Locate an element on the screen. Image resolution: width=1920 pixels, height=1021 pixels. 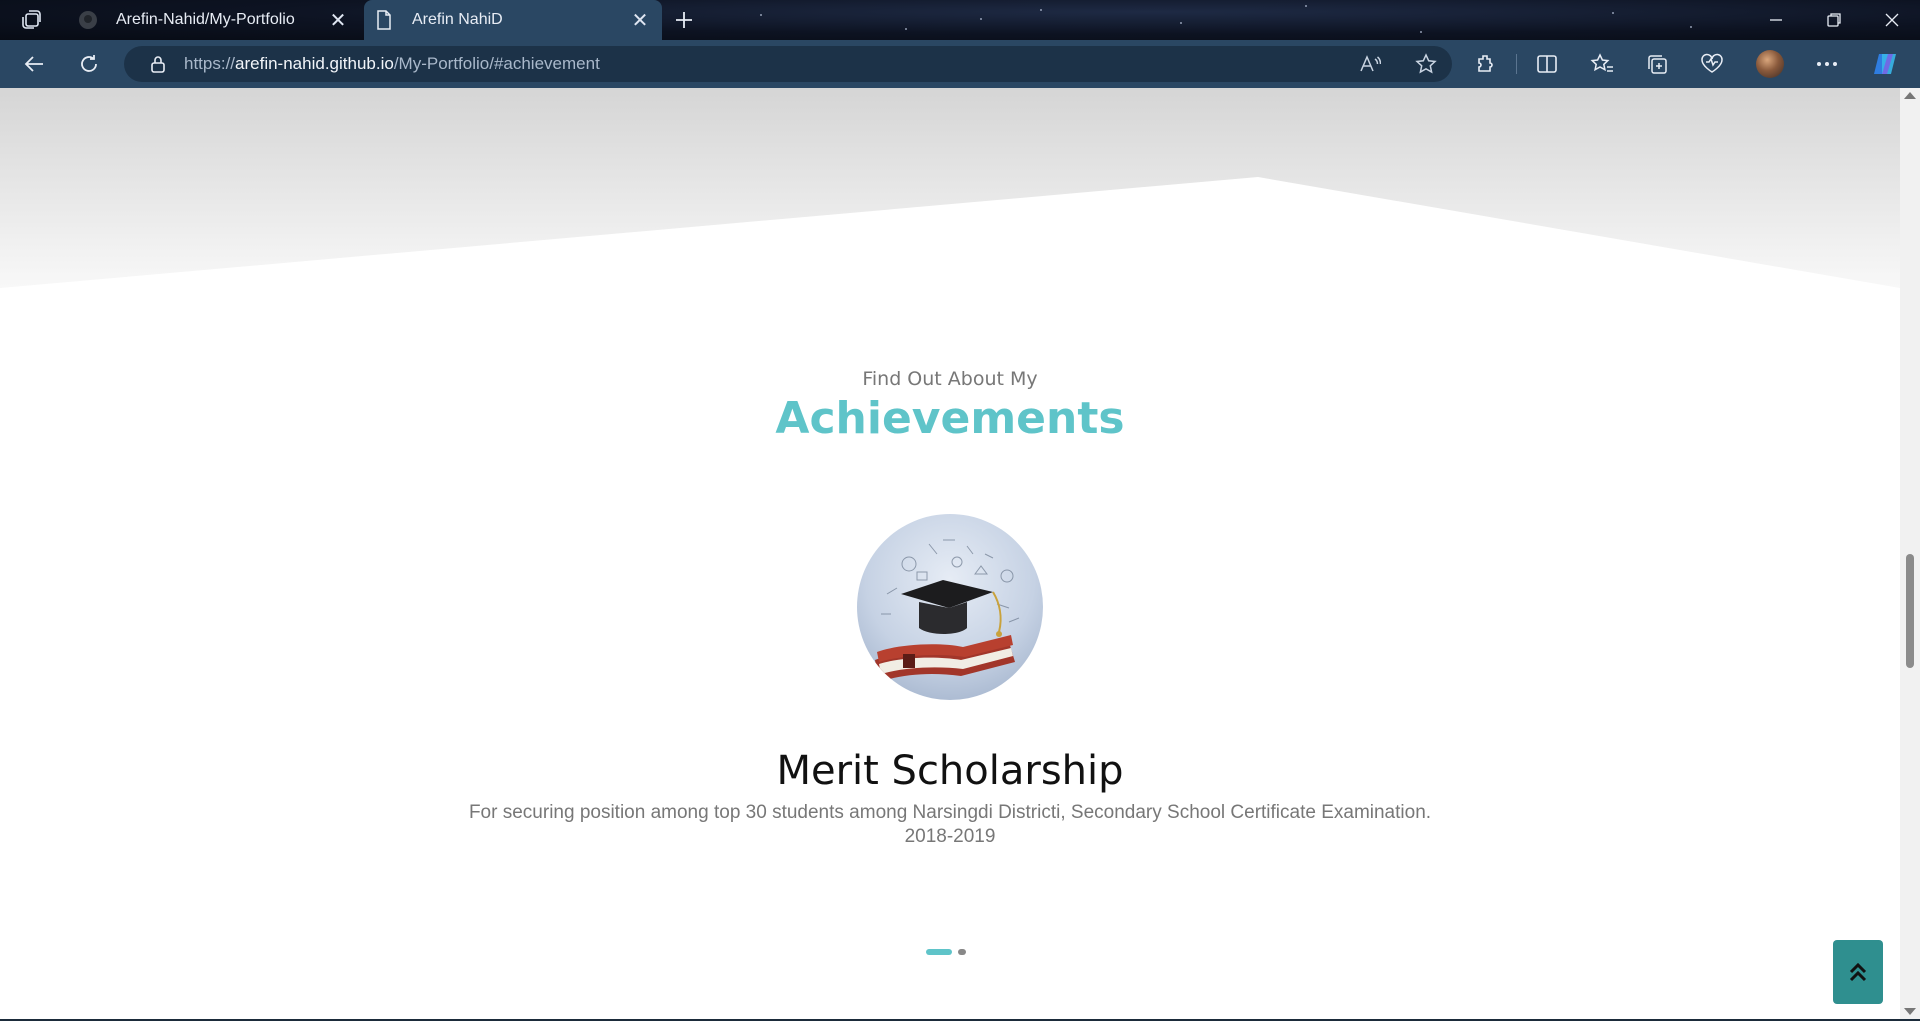
favorite-star-icon is located at coordinates (1426, 64).